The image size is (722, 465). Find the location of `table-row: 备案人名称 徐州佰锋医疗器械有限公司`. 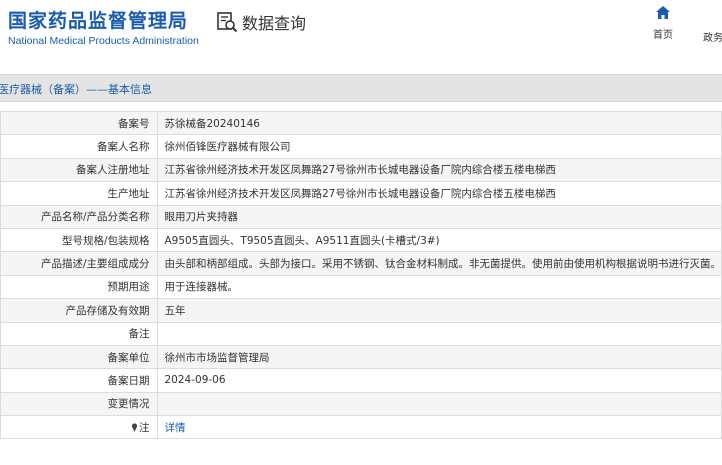

table-row: 备案人名称 徐州佰锋医疗器械有限公司 is located at coordinates (361, 146).